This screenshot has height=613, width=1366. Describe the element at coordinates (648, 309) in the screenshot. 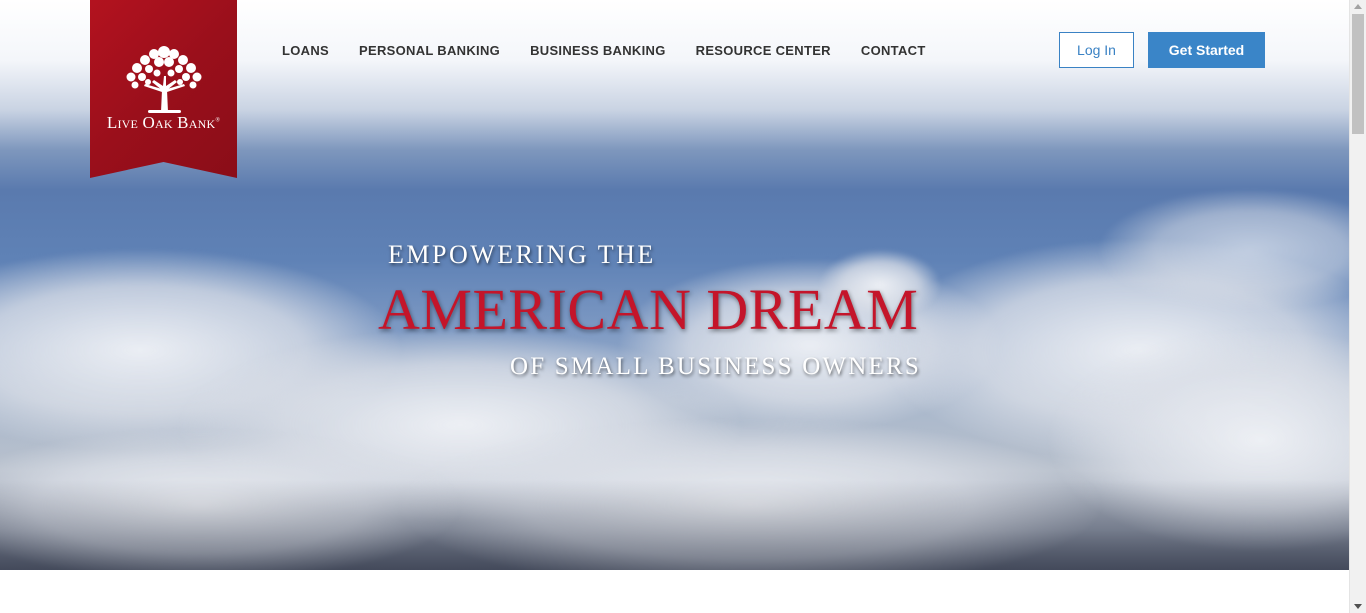

I see `hero-headline-line2: AMERICAN DREAM` at that location.